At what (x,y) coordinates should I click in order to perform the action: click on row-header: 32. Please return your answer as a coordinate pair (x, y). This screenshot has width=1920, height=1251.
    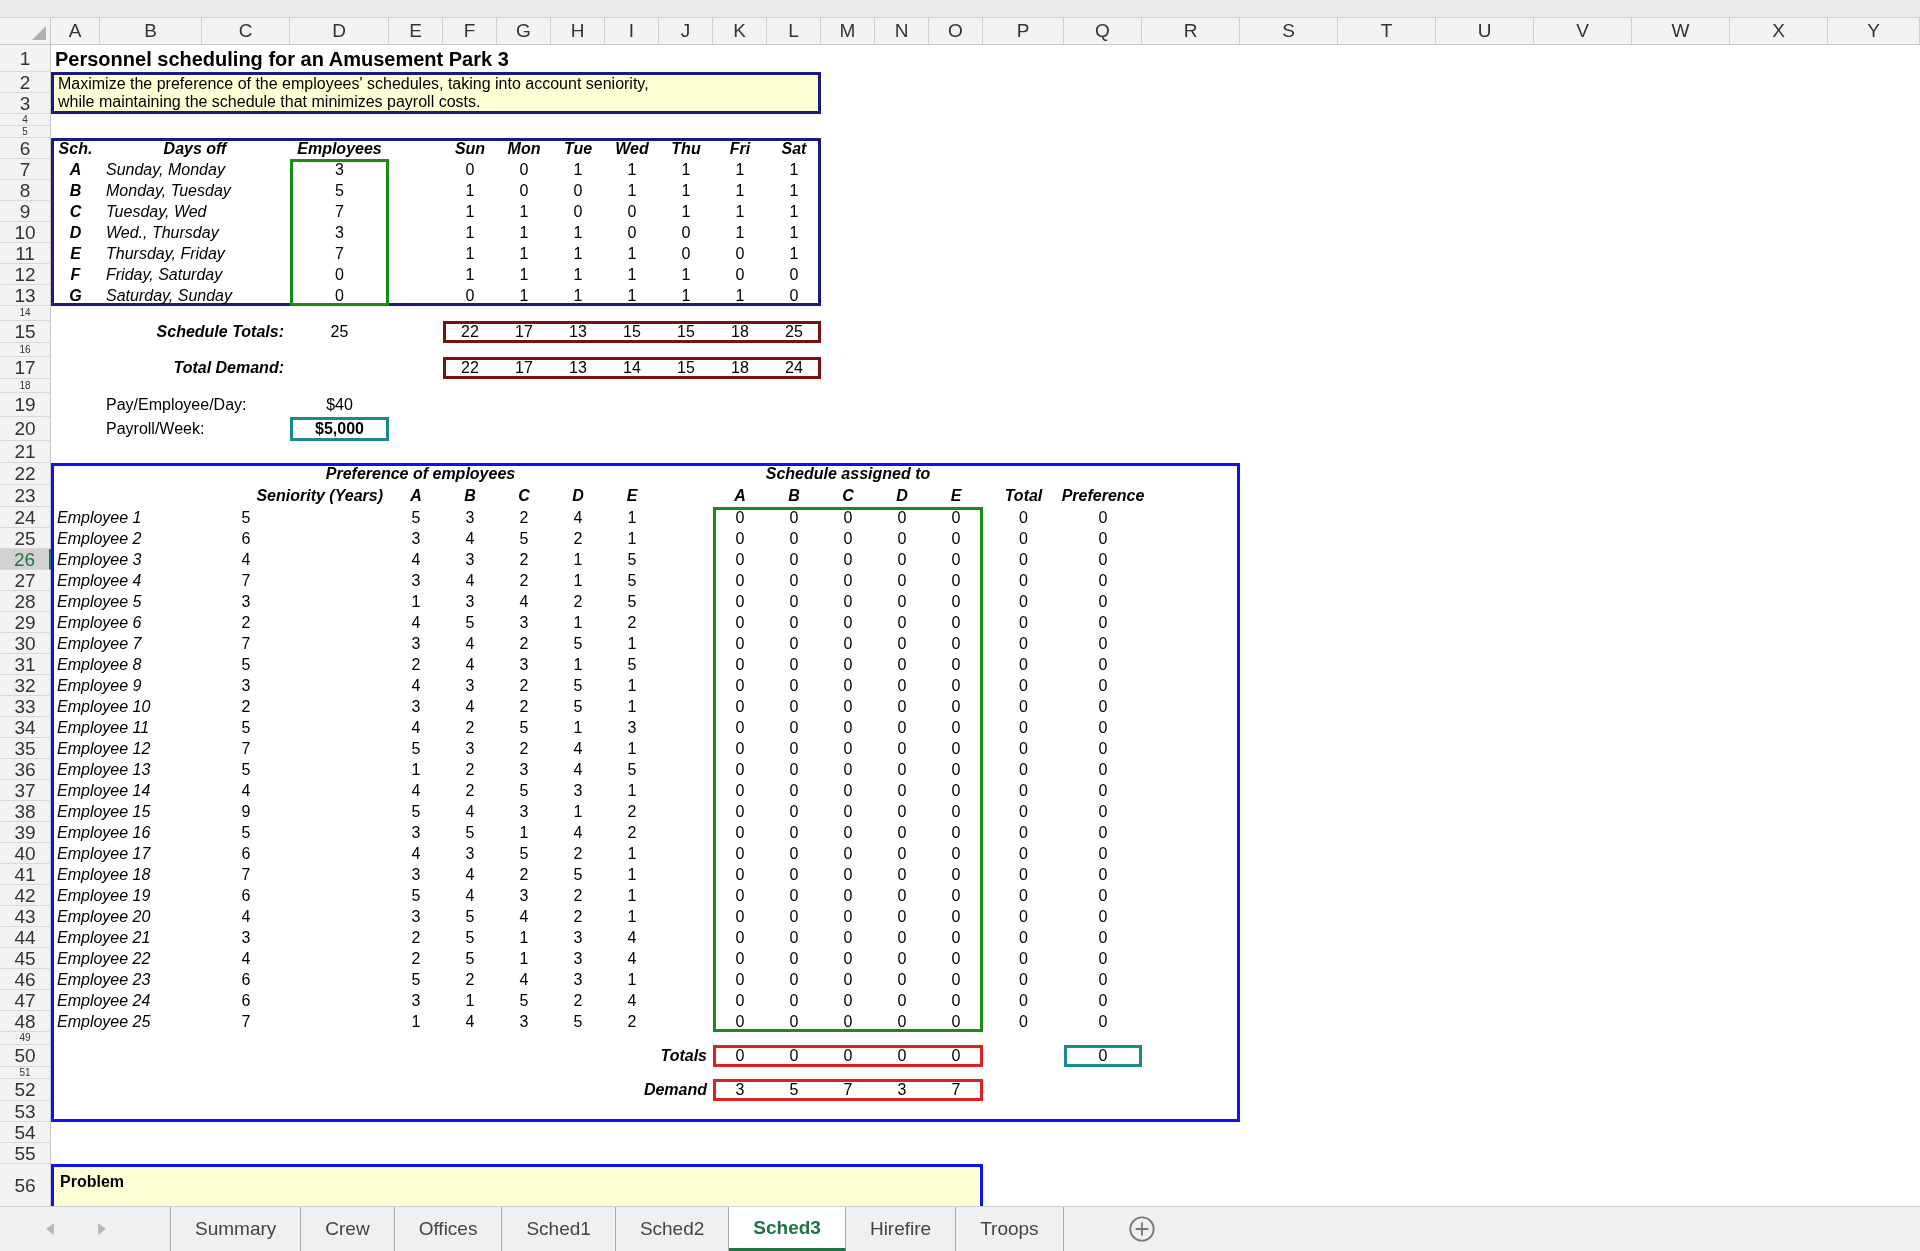
    Looking at the image, I should click on (25, 685).